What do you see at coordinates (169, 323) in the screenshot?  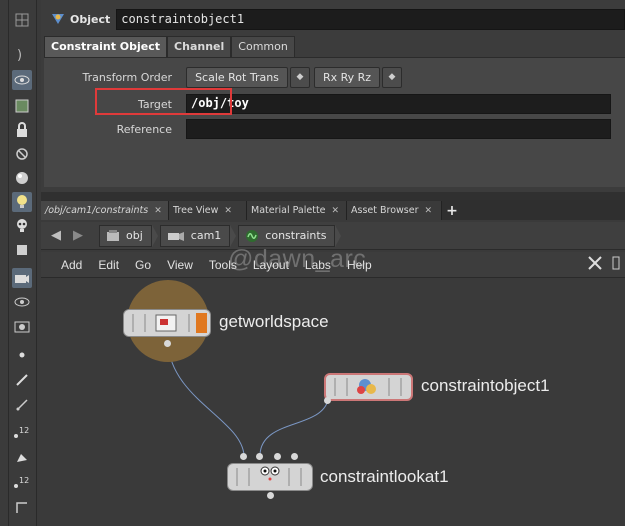 I see `getworldspace-node-body` at bounding box center [169, 323].